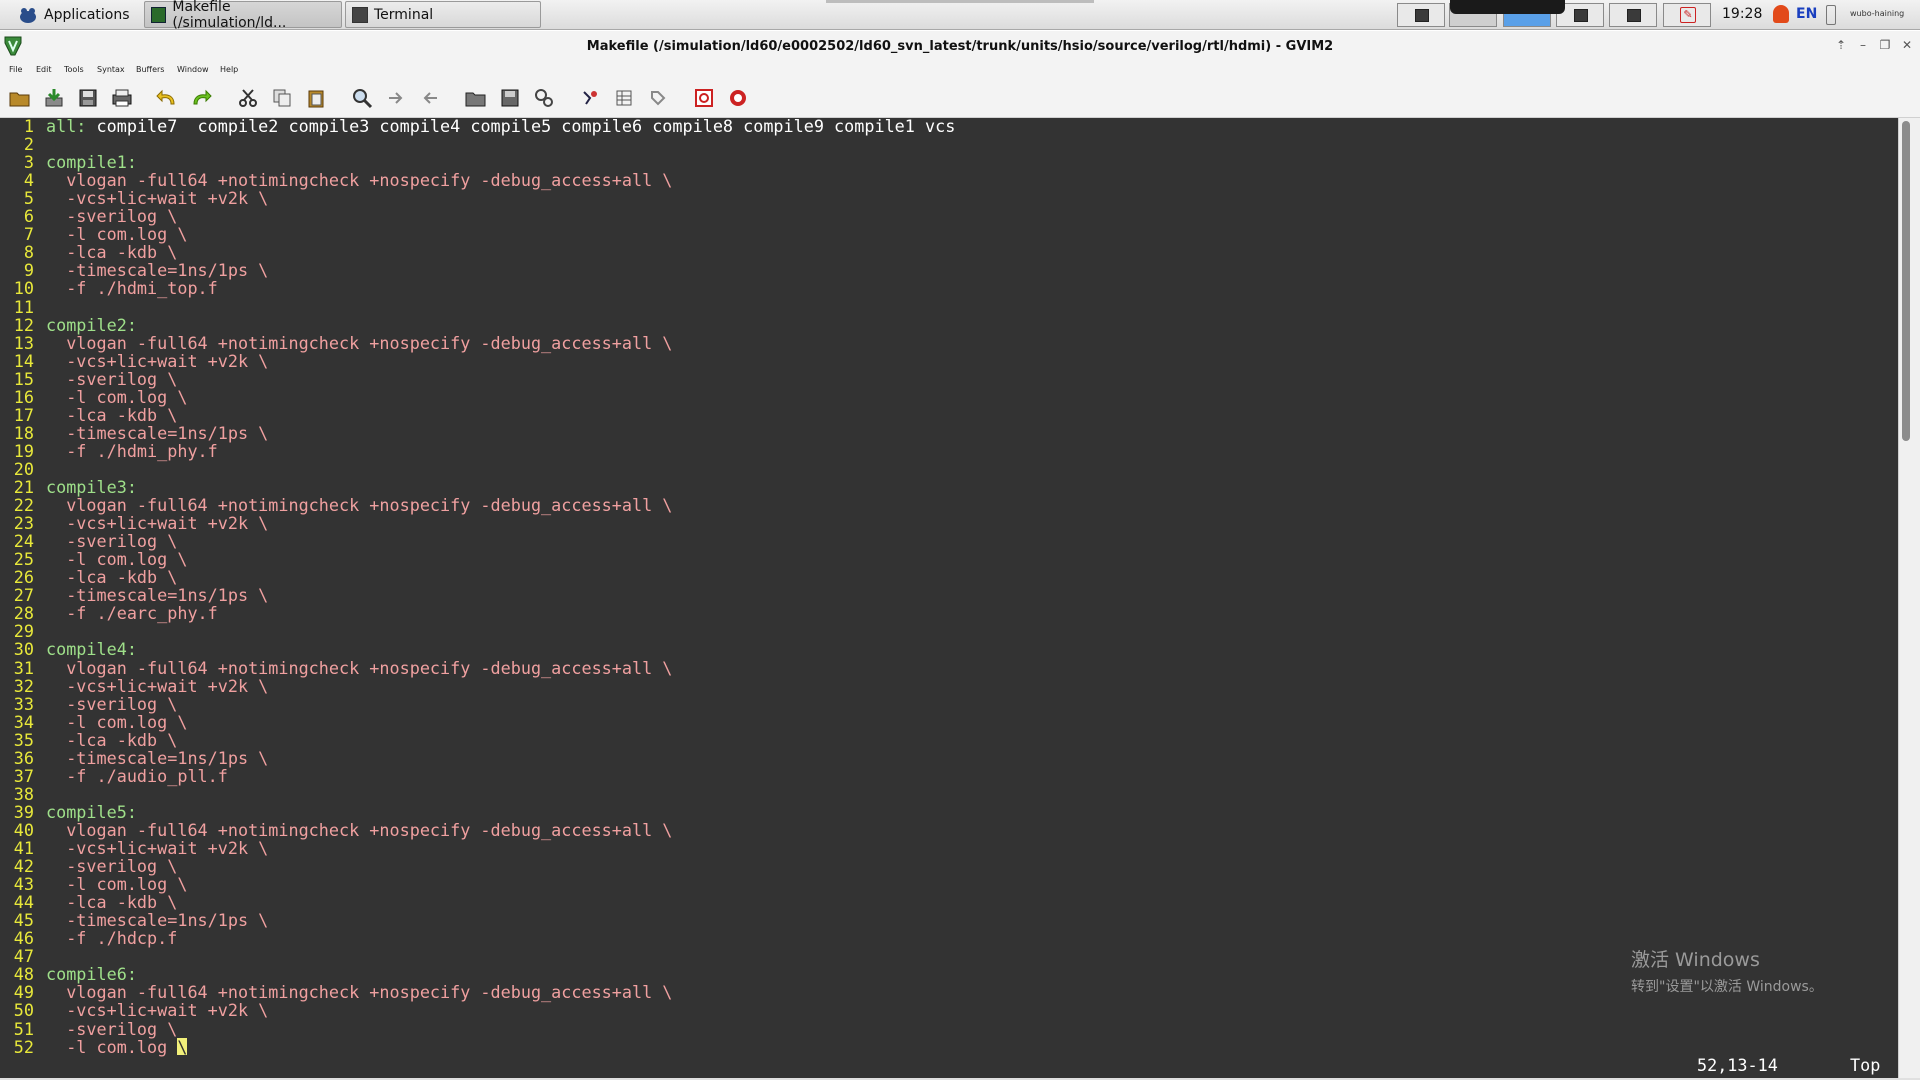  I want to click on code-line: 7 -l com.log \, so click(94, 234).